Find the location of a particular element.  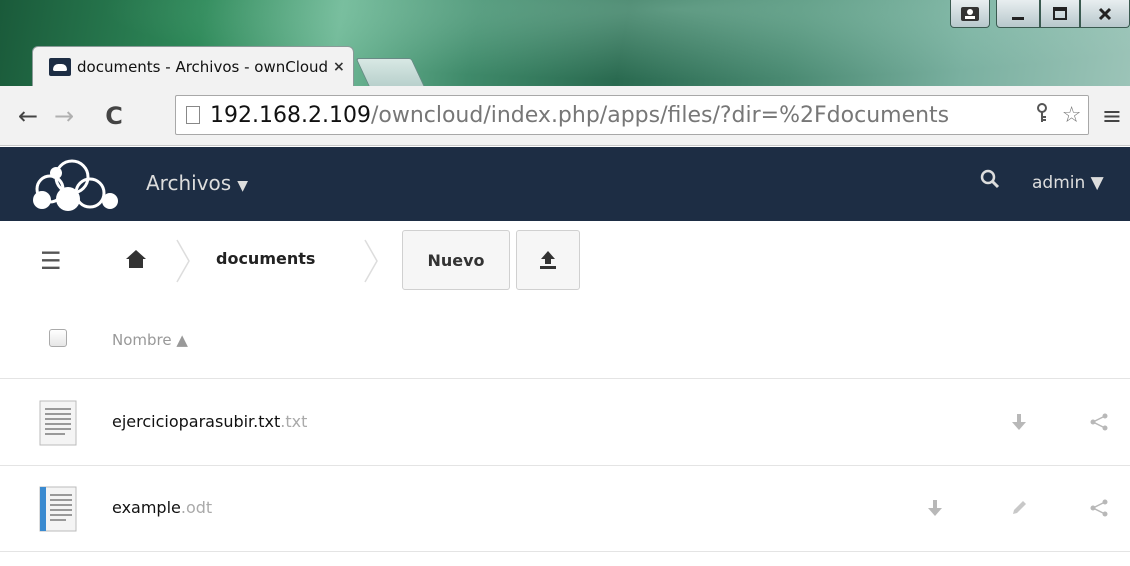

user-profile-button is located at coordinates (970, 14).